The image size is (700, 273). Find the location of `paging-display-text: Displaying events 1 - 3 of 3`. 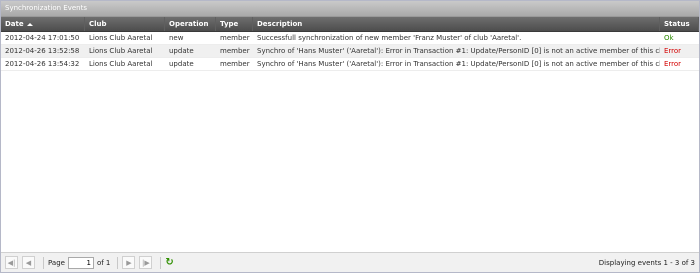

paging-display-text: Displaying events 1 - 3 of 3 is located at coordinates (646, 262).